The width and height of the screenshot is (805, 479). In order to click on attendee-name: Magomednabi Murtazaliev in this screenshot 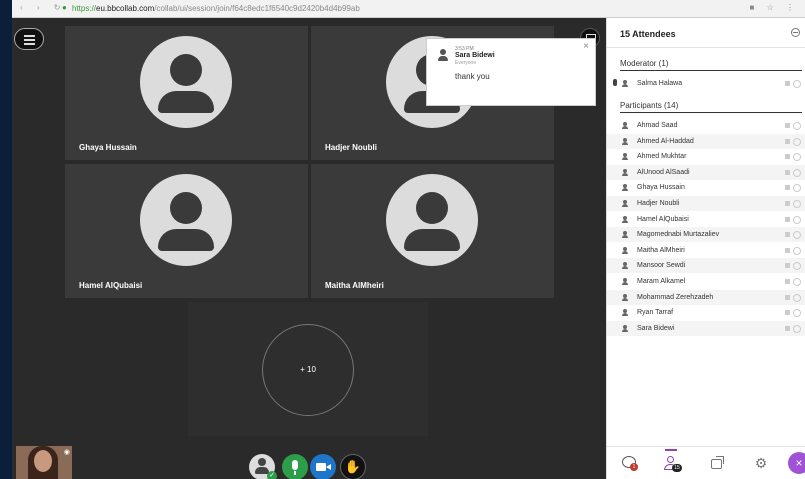, I will do `click(678, 235)`.